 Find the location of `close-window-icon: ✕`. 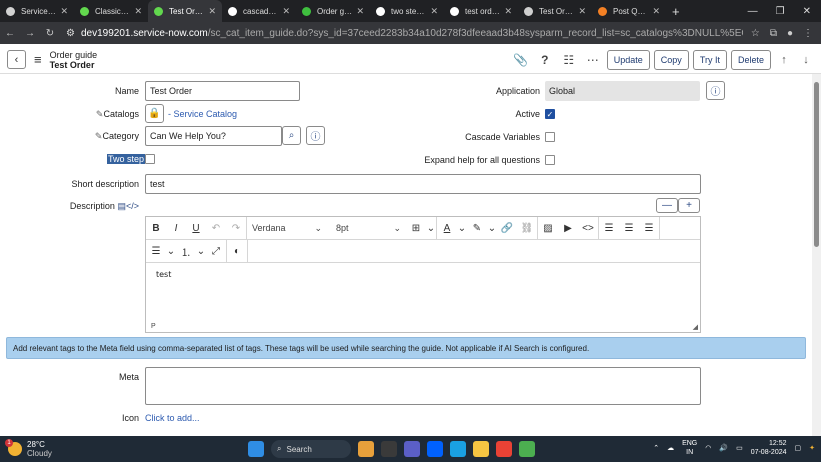

close-window-icon: ✕ is located at coordinates (807, 11).